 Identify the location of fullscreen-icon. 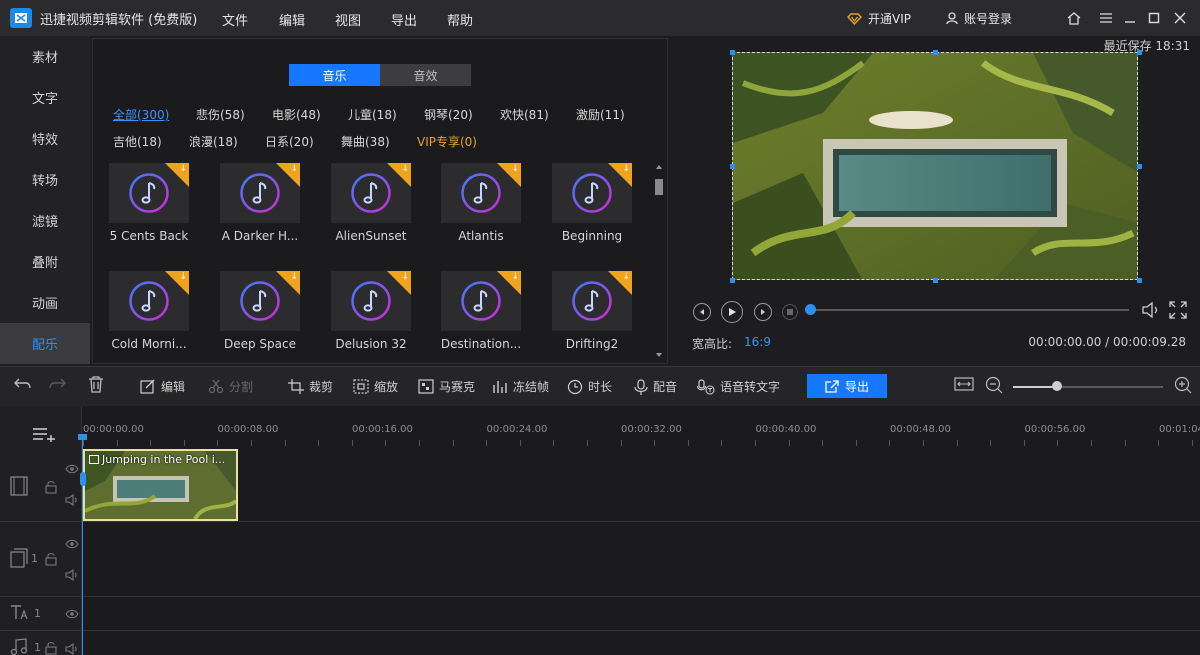
(1178, 312).